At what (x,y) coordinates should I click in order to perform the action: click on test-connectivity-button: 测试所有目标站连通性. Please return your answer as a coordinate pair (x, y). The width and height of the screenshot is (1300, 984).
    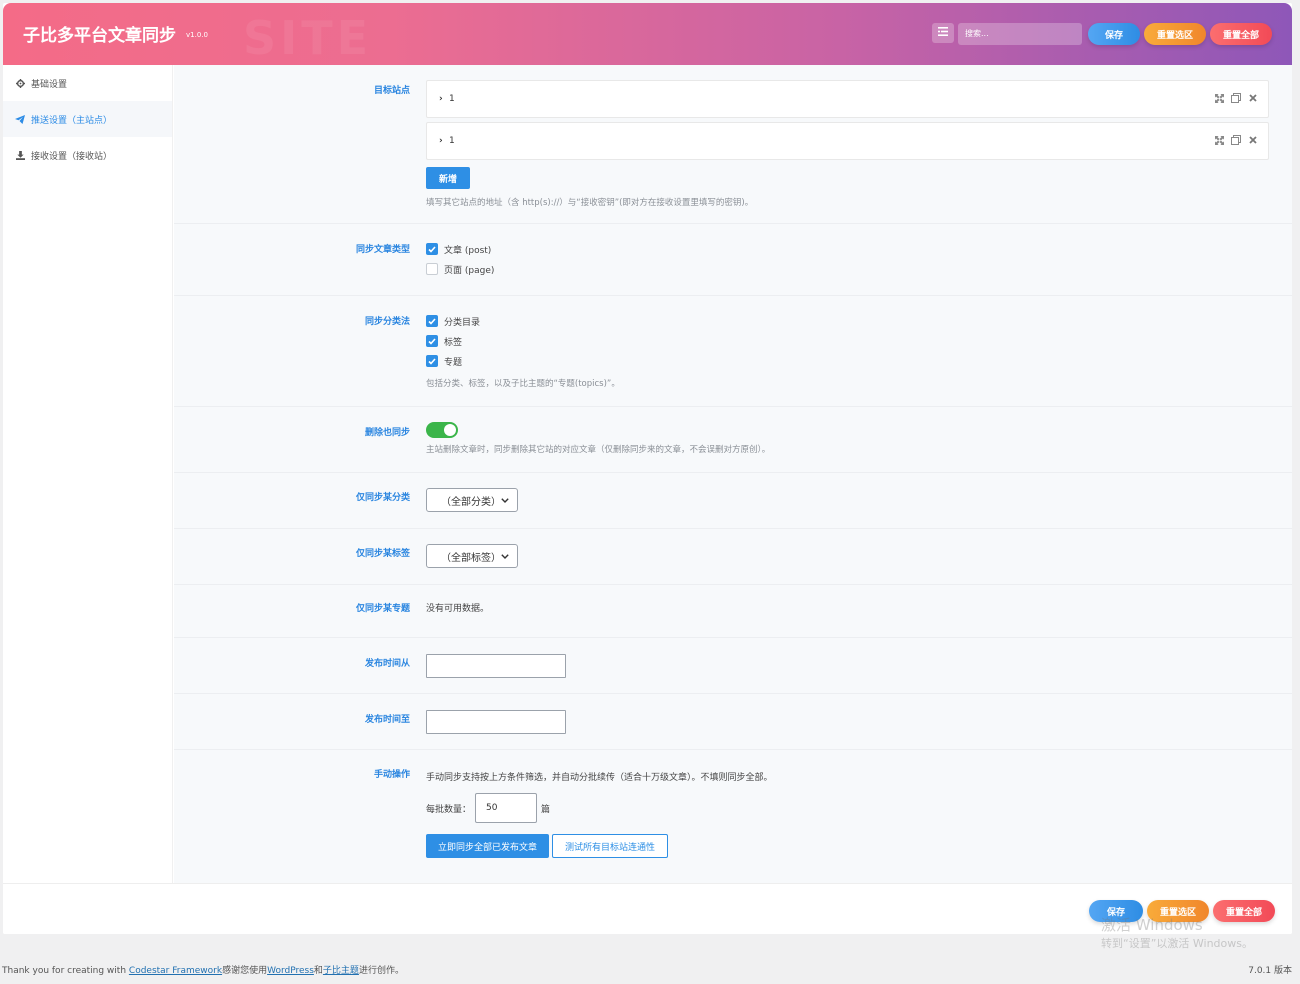
    Looking at the image, I should click on (610, 846).